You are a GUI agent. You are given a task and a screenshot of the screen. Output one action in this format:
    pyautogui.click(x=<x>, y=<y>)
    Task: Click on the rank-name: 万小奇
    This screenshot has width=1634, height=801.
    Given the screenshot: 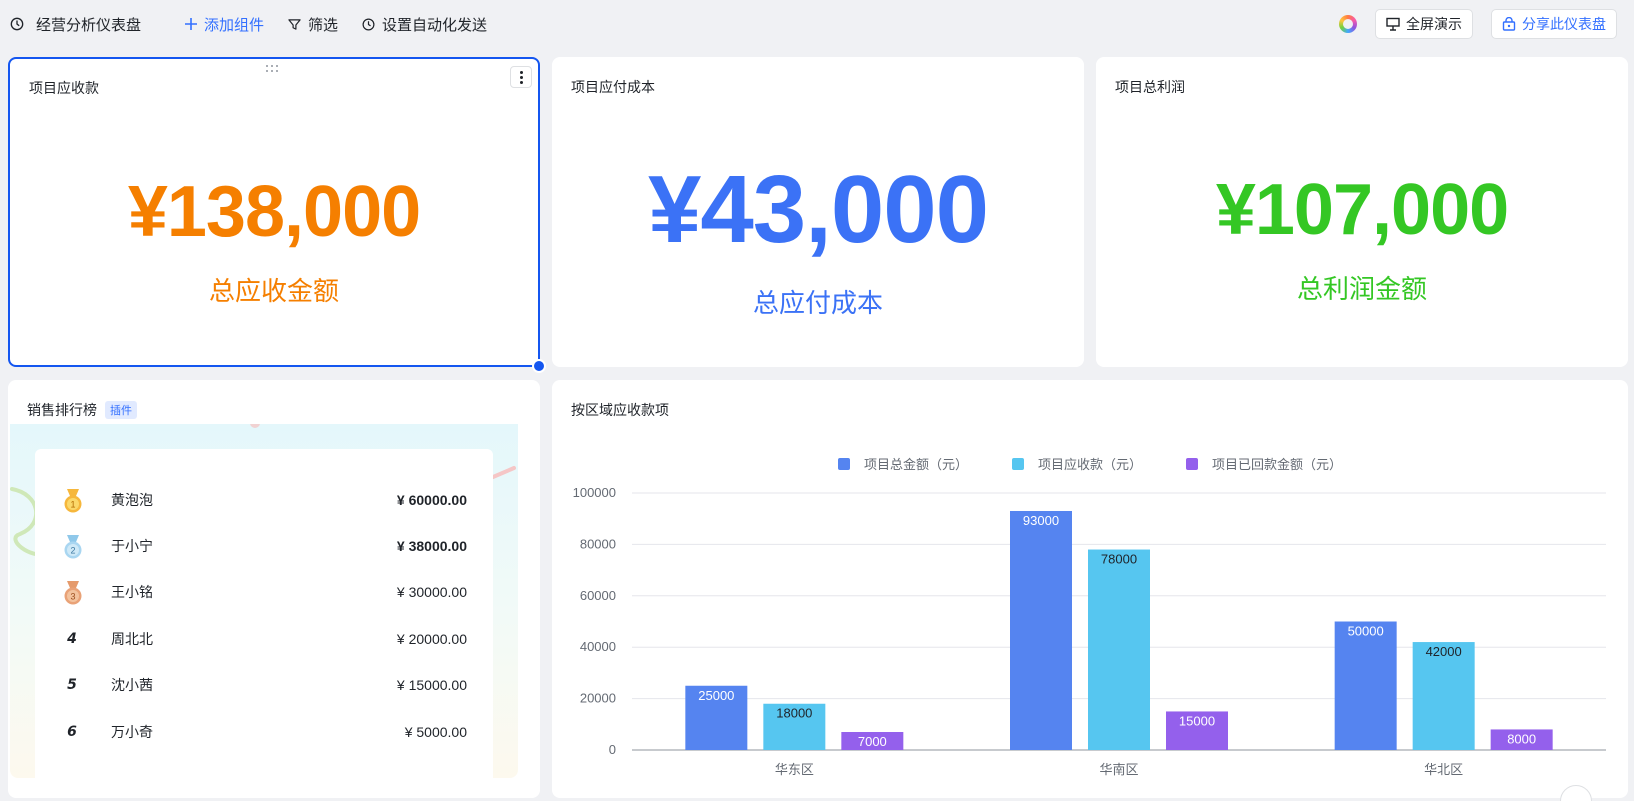 What is the action you would take?
    pyautogui.click(x=132, y=733)
    